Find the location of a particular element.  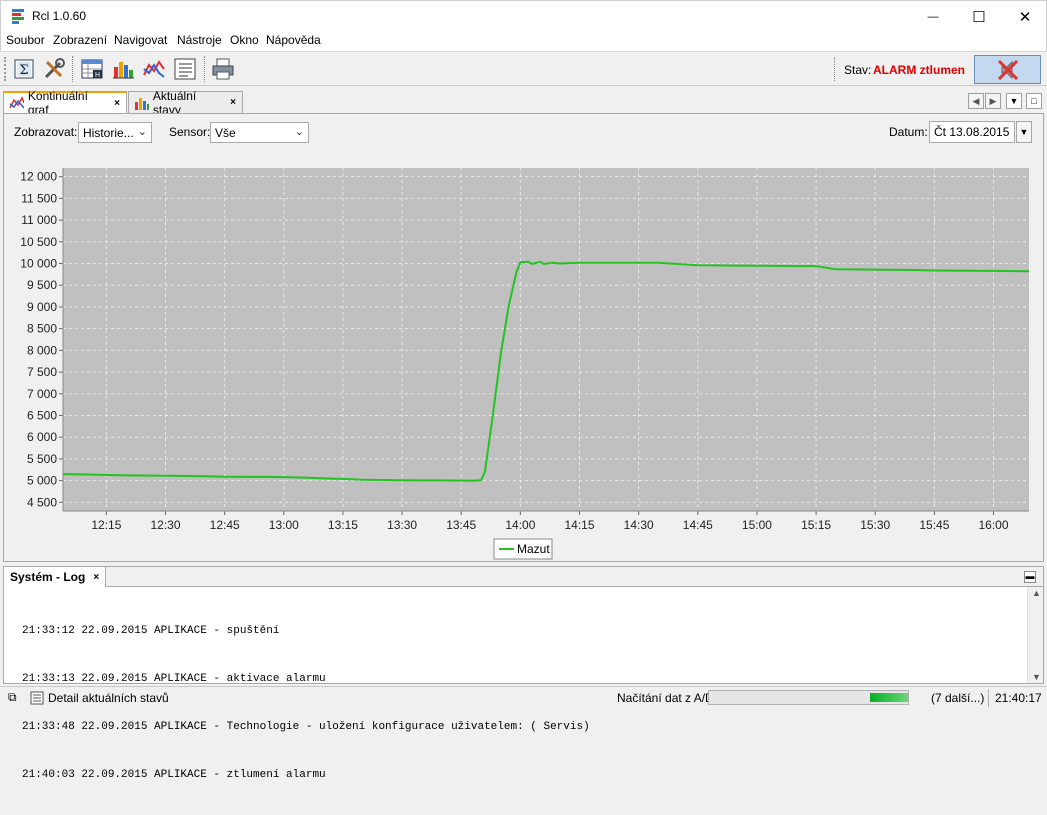

y-tick-label: 9 000 is located at coordinates (42, 307).